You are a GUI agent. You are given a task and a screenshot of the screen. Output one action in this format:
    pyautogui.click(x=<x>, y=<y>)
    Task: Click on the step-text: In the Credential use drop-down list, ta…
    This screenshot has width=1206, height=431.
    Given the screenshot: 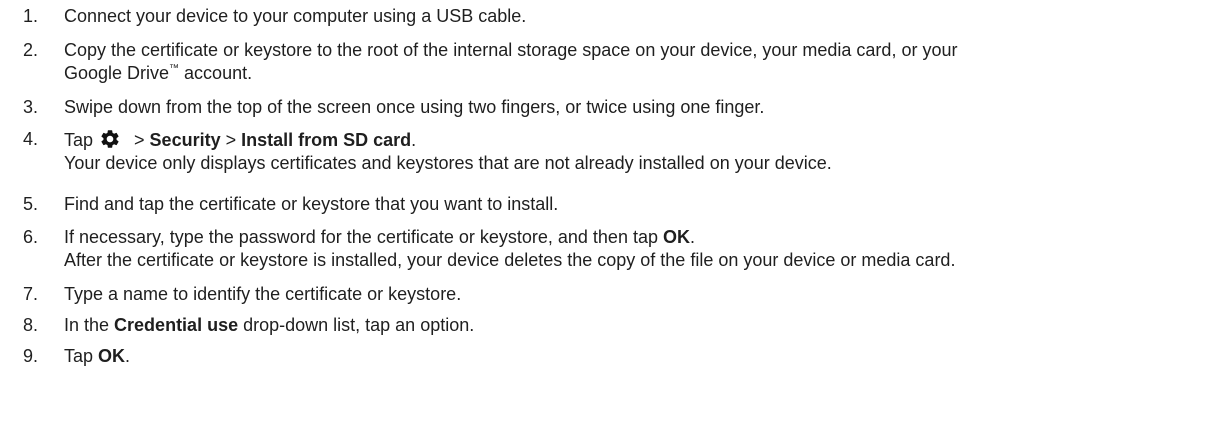 What is the action you would take?
    pyautogui.click(x=632, y=325)
    